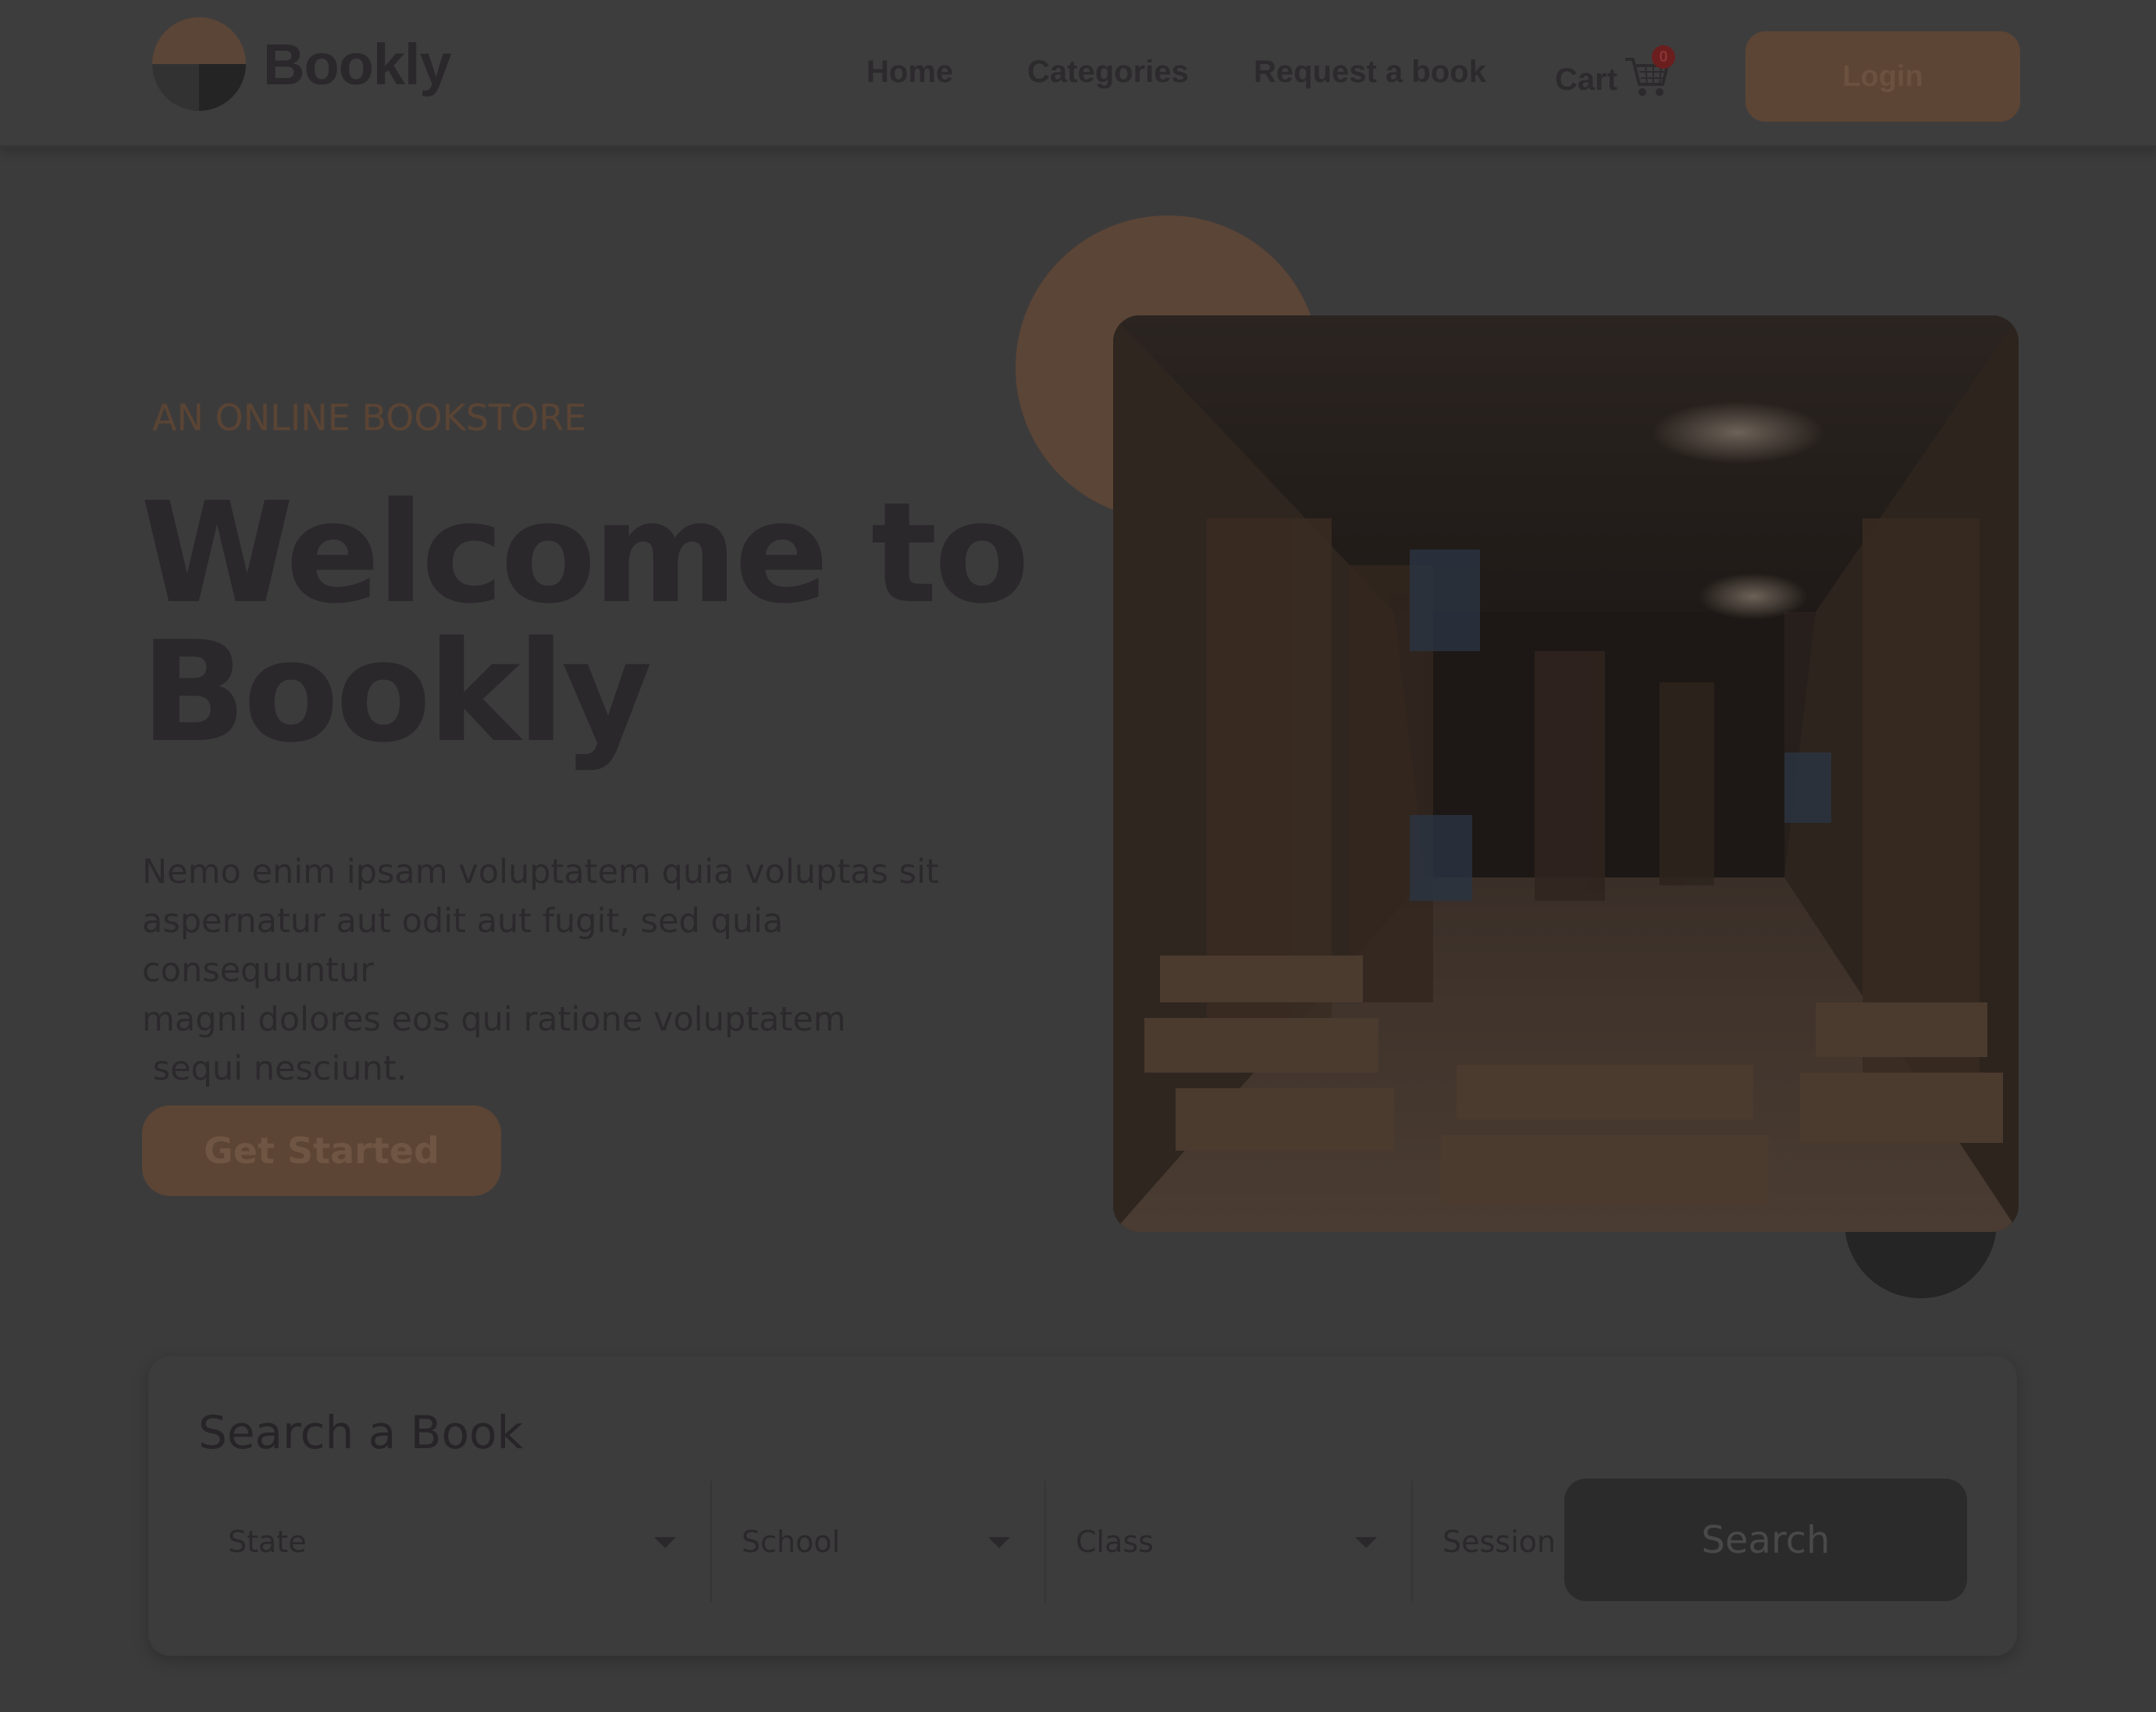  Describe the element at coordinates (1586, 79) in the screenshot. I see `cart-label: Cart` at that location.